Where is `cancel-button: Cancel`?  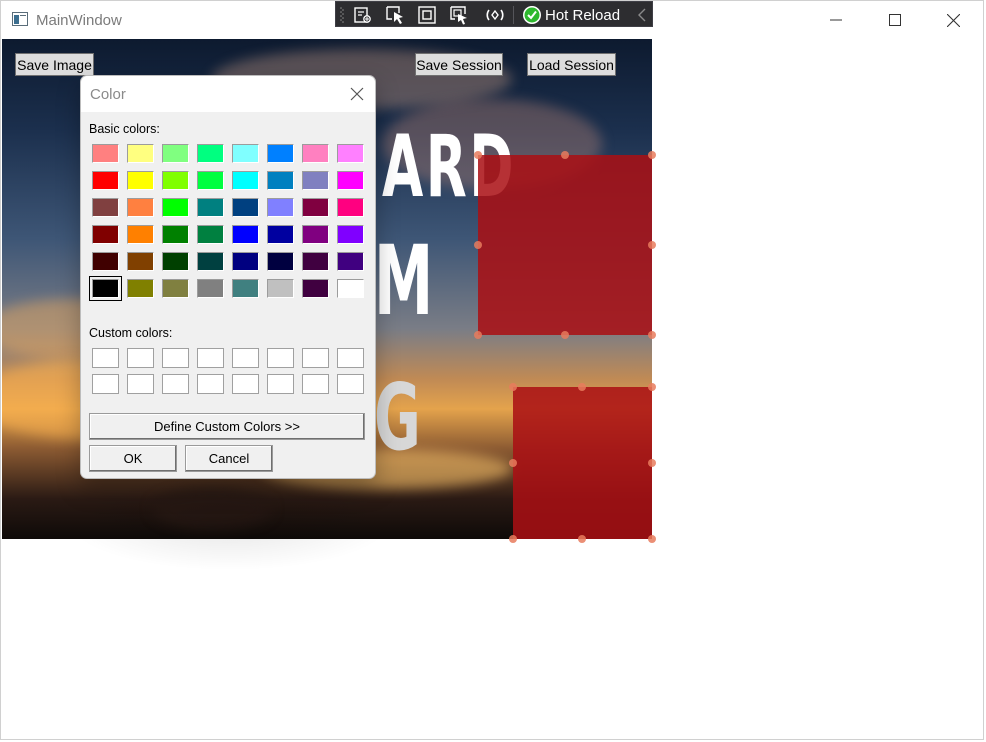
cancel-button: Cancel is located at coordinates (229, 458).